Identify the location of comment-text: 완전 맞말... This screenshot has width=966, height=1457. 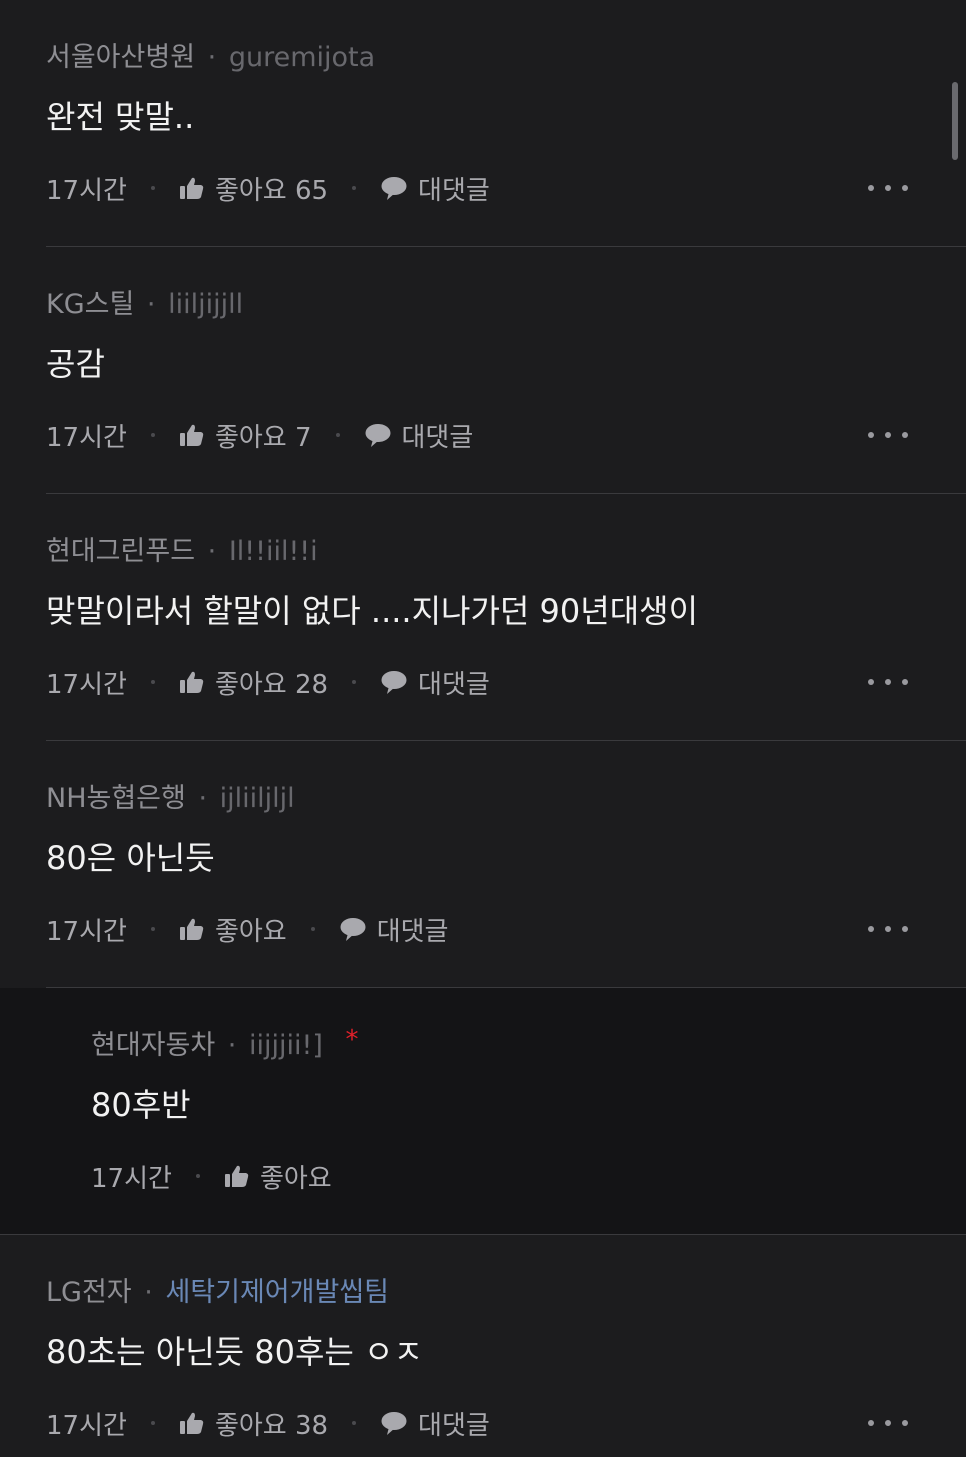
(120, 117).